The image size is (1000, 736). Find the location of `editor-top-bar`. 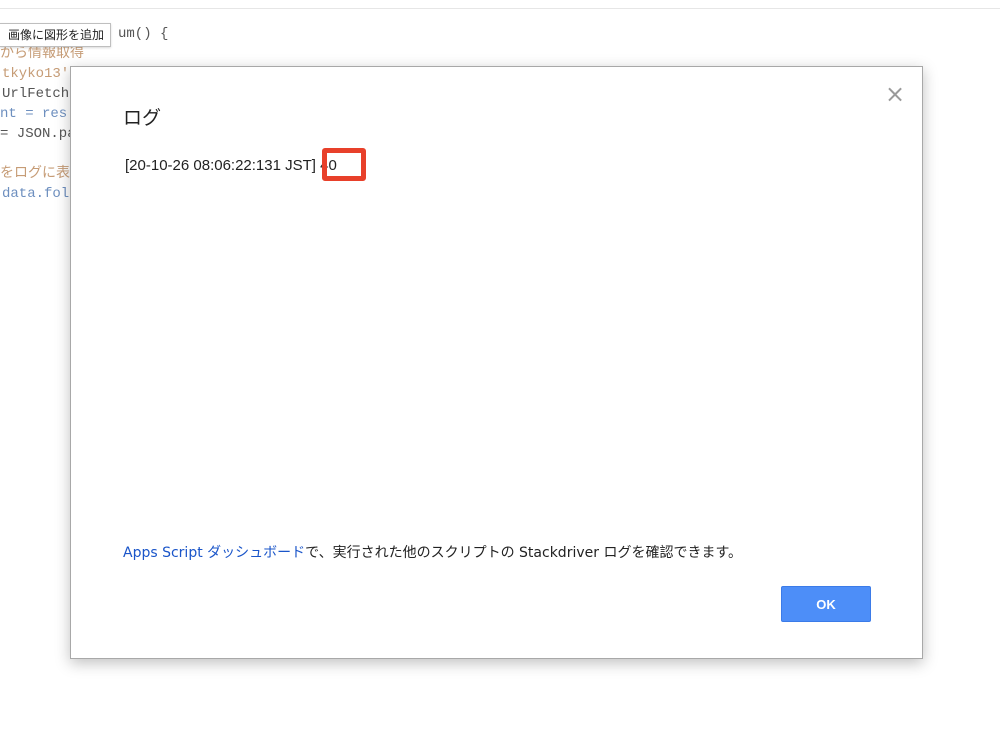

editor-top-bar is located at coordinates (500, 4).